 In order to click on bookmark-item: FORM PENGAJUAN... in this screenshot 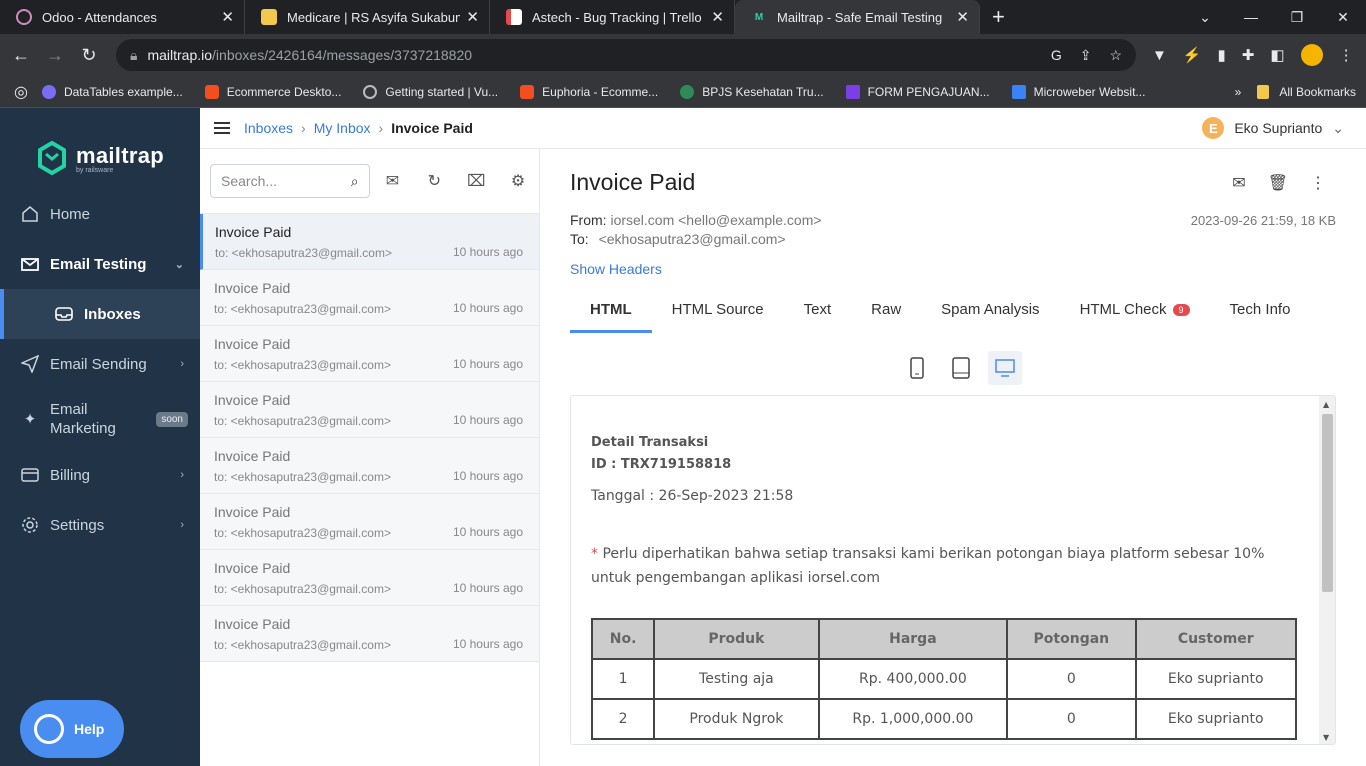, I will do `click(917, 91)`.